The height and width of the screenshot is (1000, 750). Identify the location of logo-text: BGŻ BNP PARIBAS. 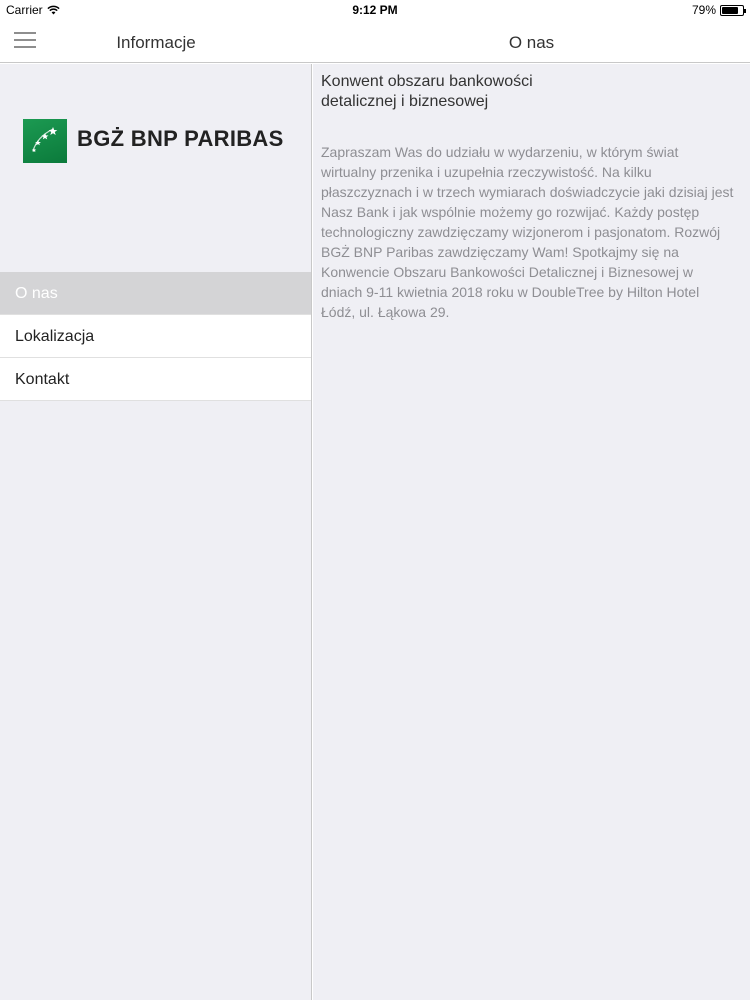
(180, 138).